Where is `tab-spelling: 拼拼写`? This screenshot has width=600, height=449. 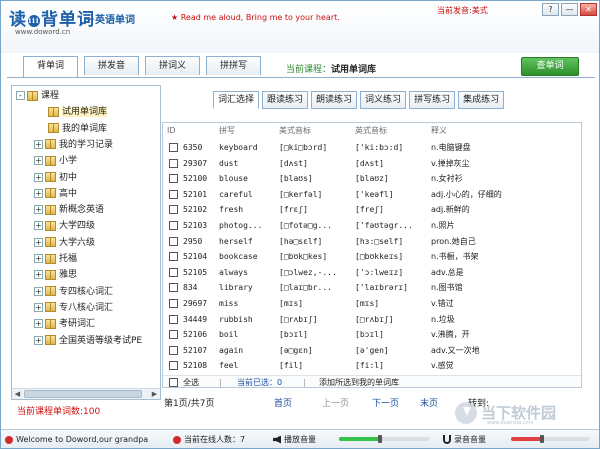
tab-spelling: 拼拼写 is located at coordinates (233, 65).